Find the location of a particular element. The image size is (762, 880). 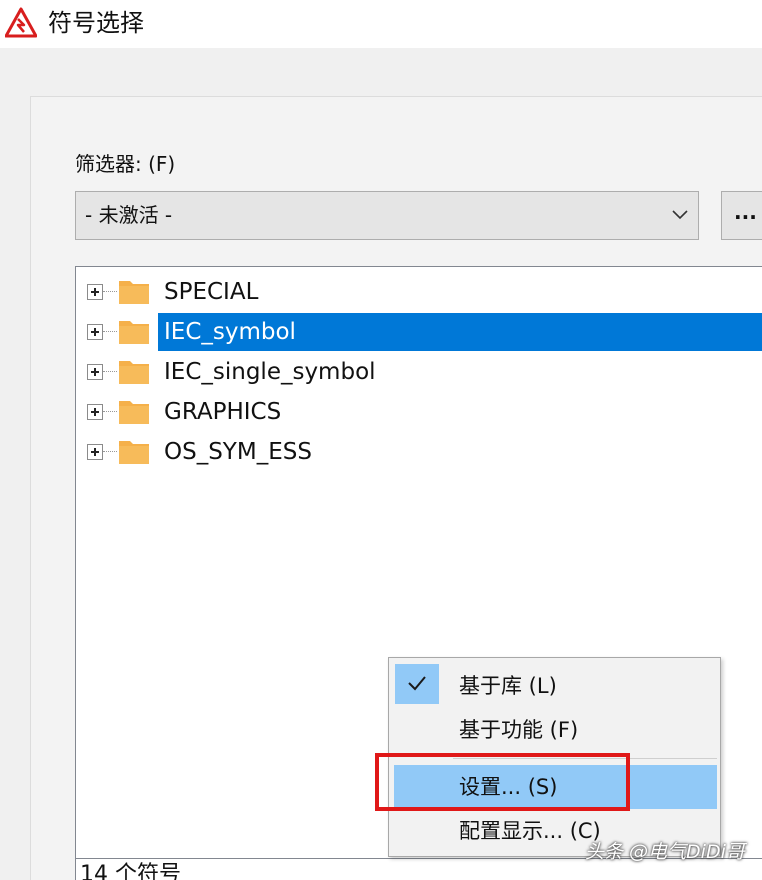

menu-item-label: 基于功能 (F) is located at coordinates (519, 730).